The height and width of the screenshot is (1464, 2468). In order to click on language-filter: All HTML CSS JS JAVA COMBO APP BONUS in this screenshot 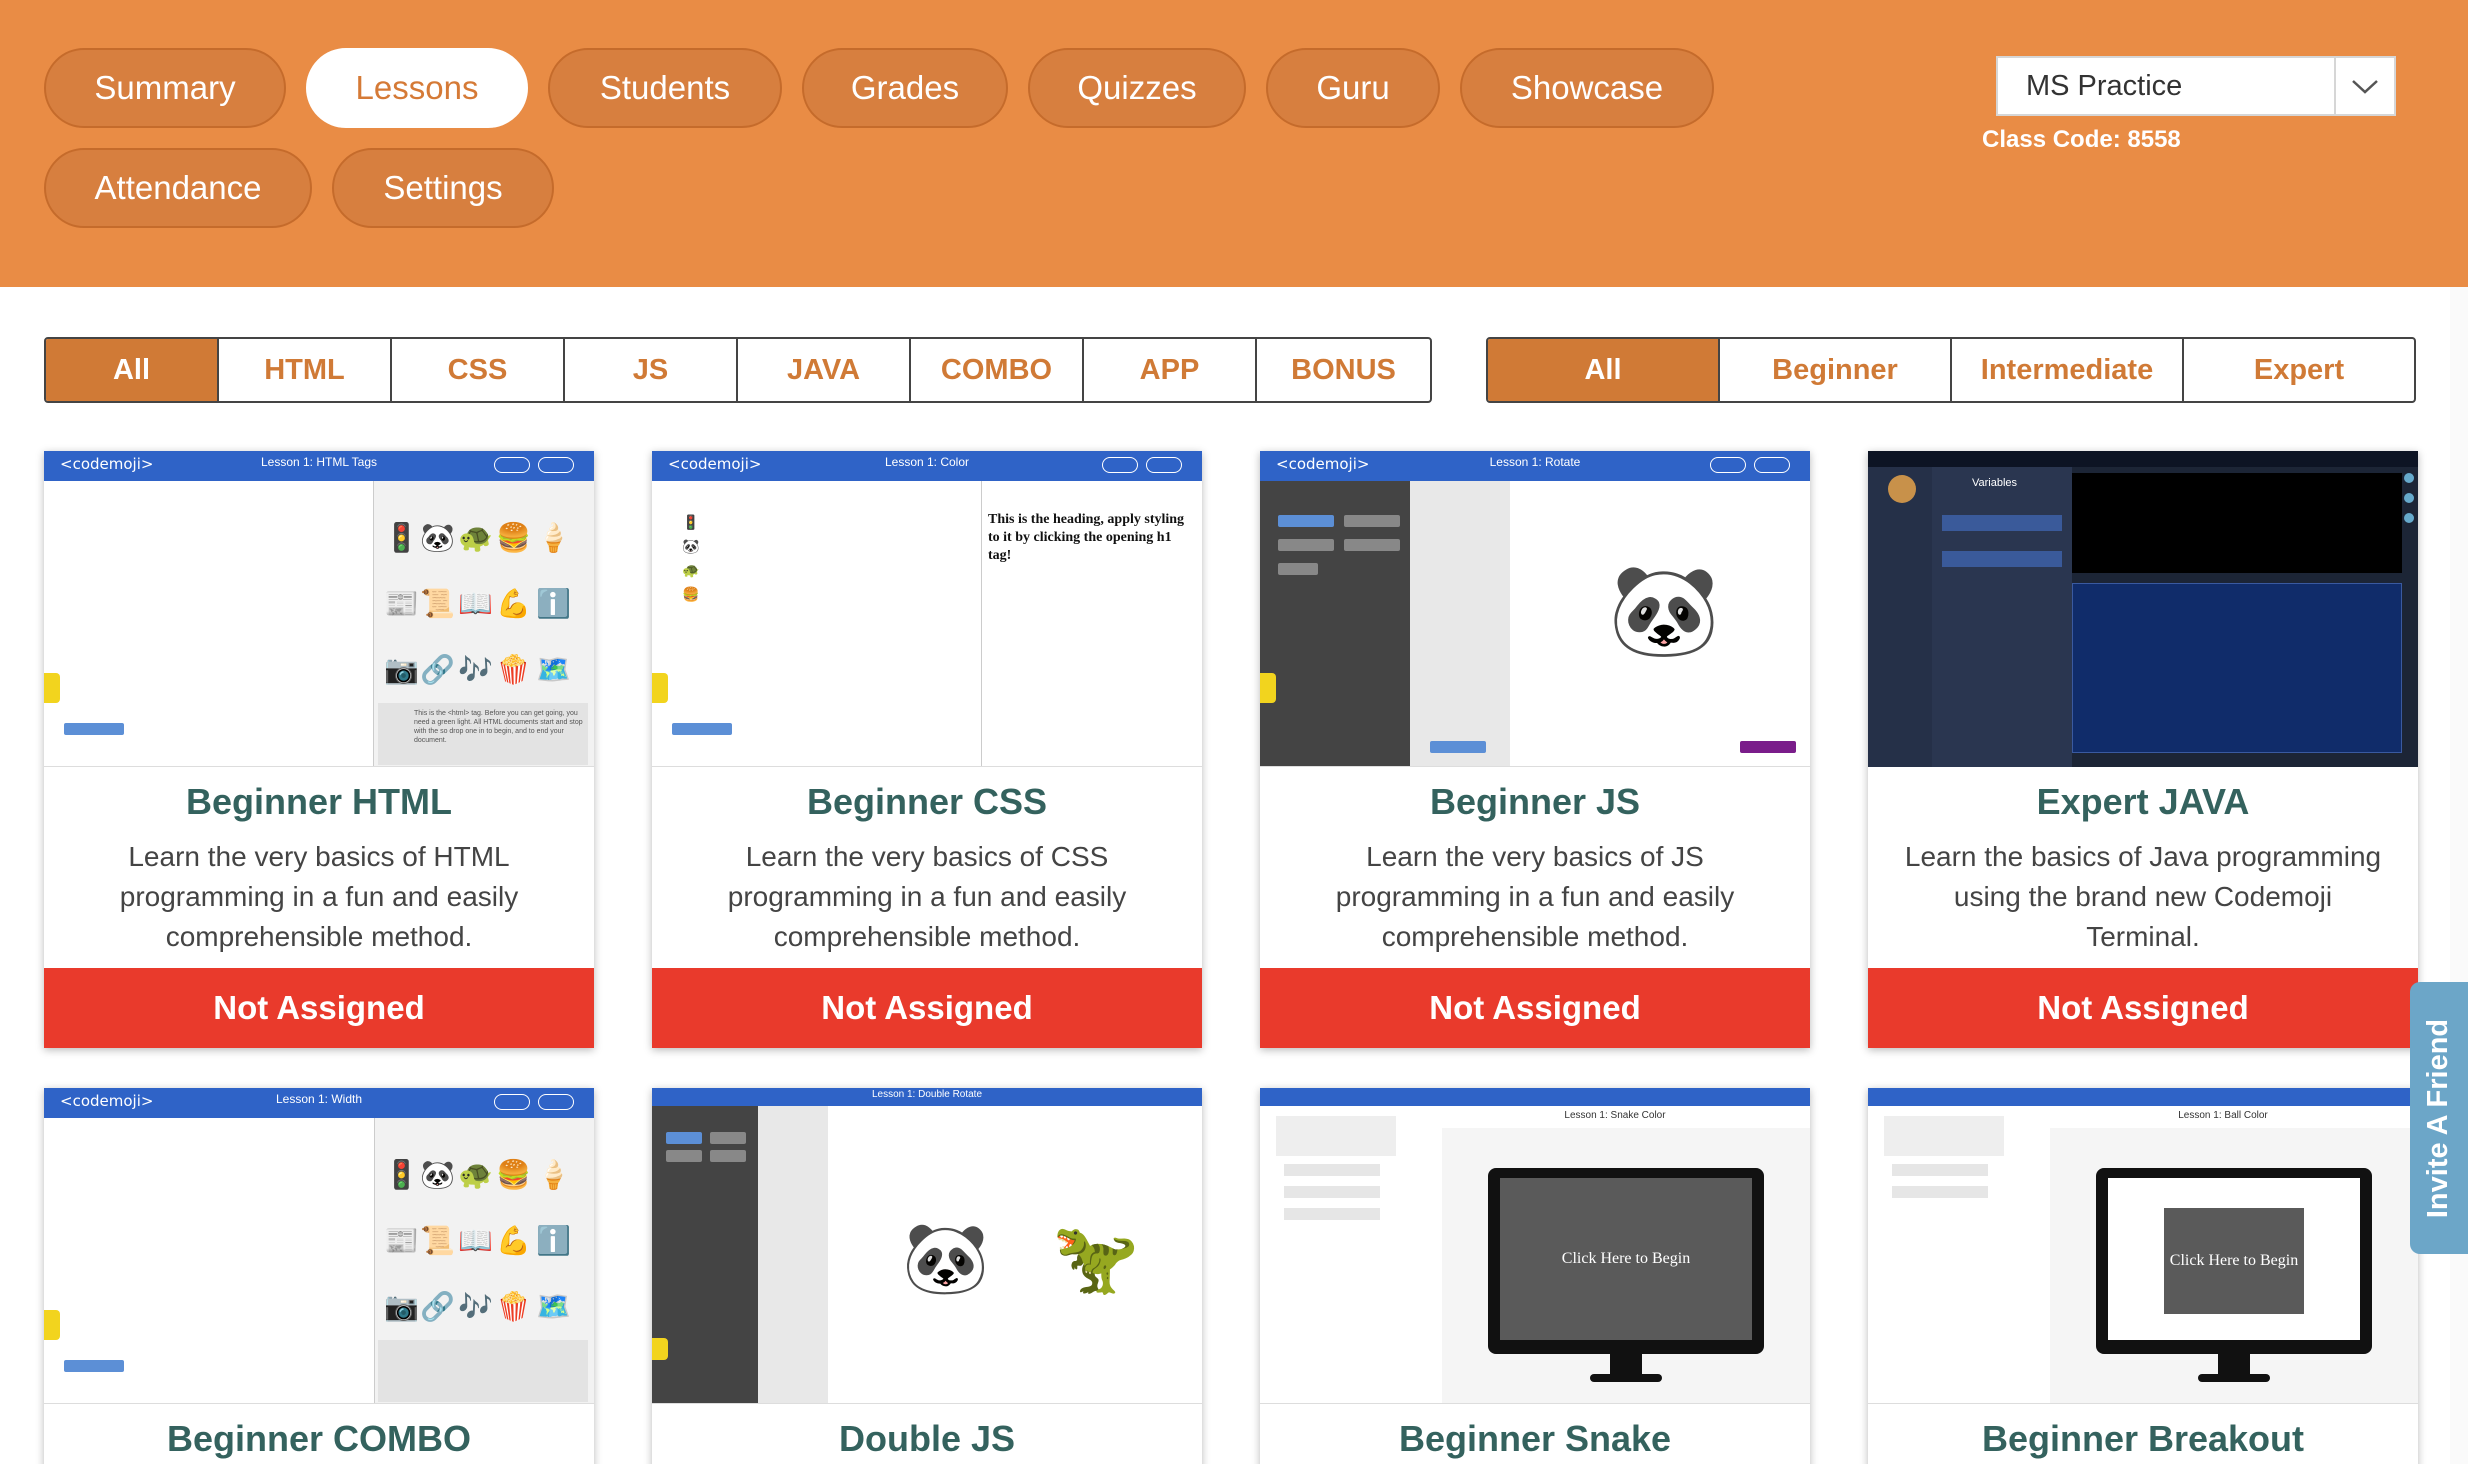, I will do `click(738, 370)`.